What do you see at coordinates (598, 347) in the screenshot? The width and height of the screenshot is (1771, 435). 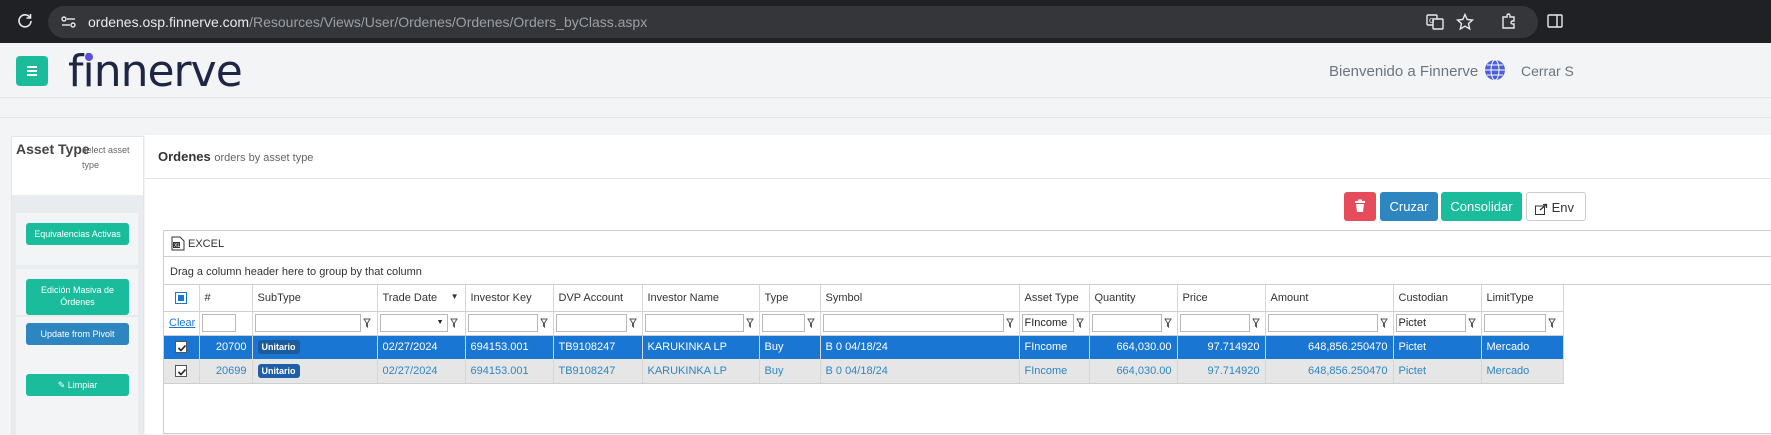 I see `cell-dvp-account: TB9108247` at bounding box center [598, 347].